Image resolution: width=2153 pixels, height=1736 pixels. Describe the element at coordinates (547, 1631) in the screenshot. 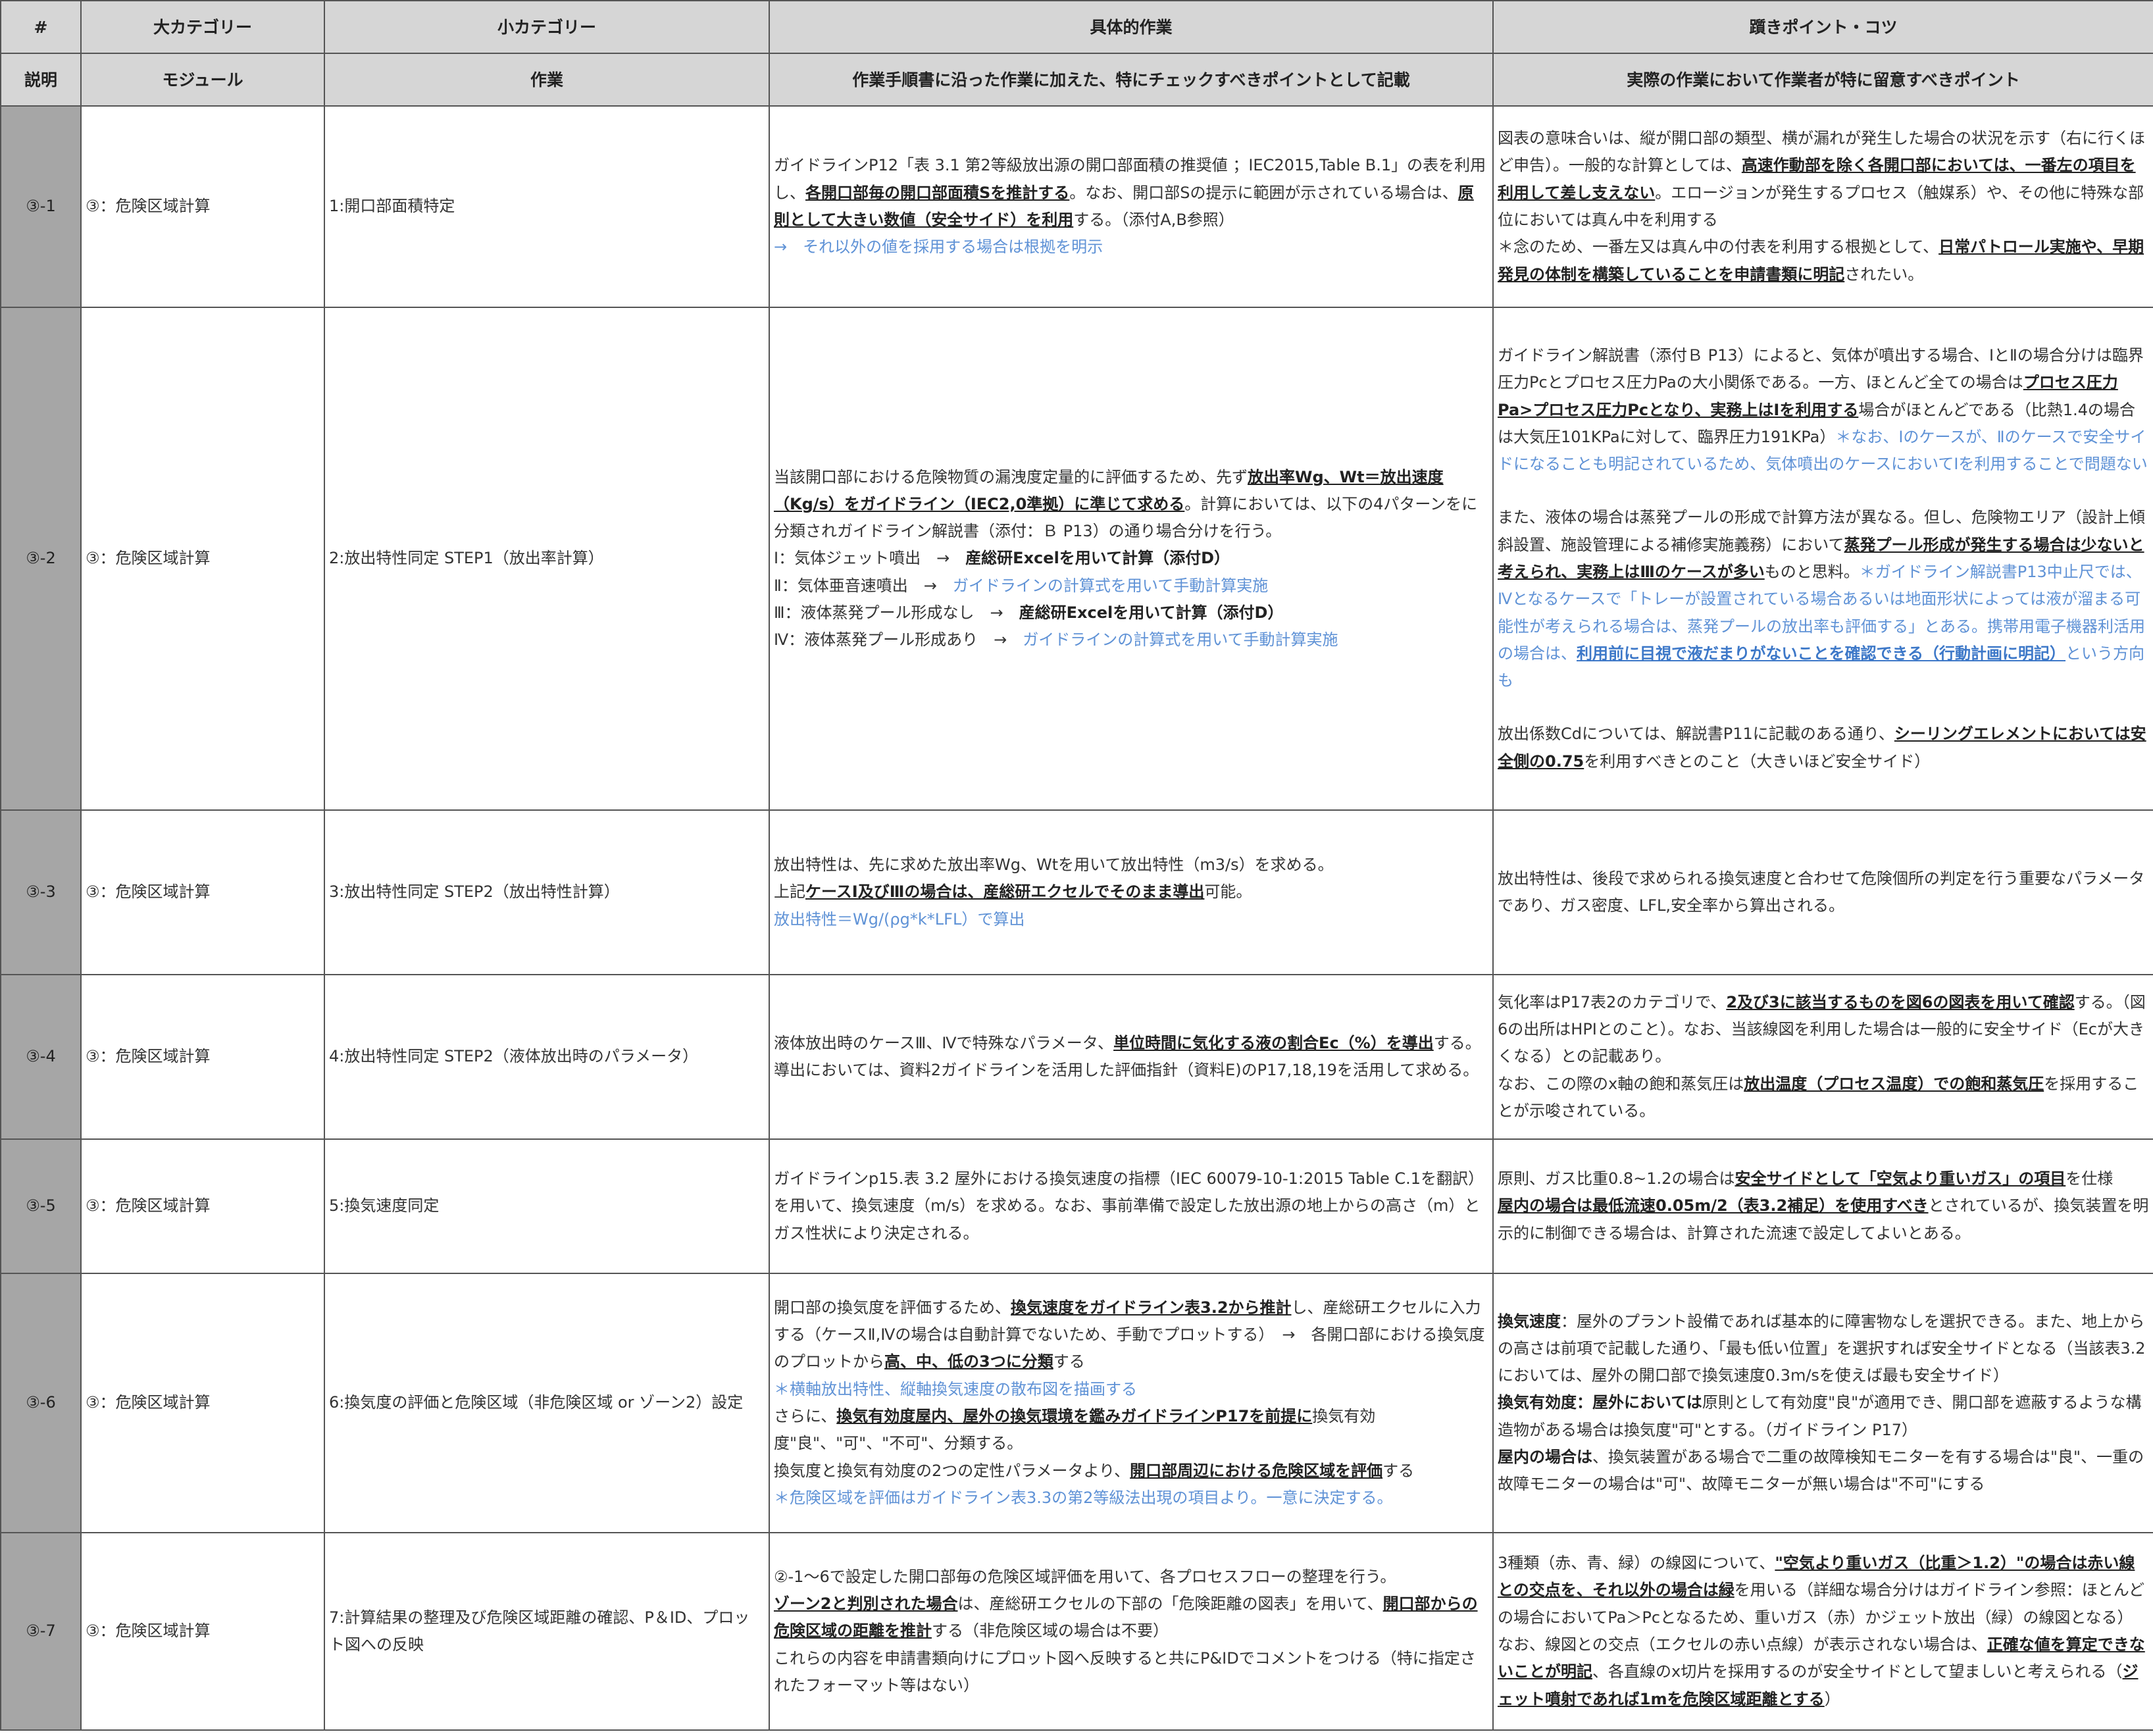

I see `row-task: 7:計算結果の整理及び危険区域距離の確認、P＆ID、プロット図への反映` at that location.